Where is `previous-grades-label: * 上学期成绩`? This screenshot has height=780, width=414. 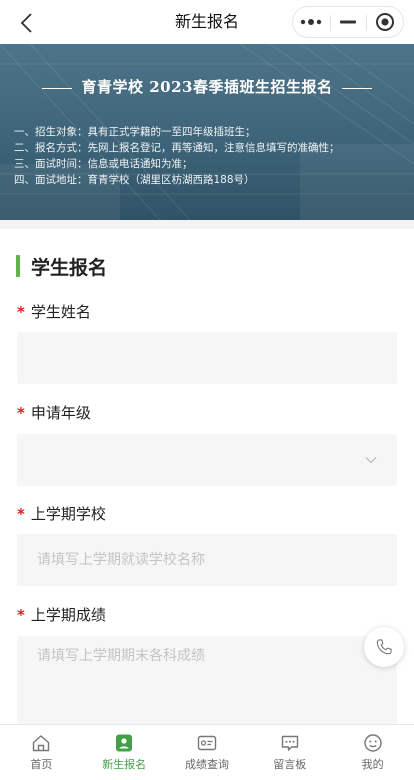
previous-grades-label: * 上学期成绩 is located at coordinates (61, 614).